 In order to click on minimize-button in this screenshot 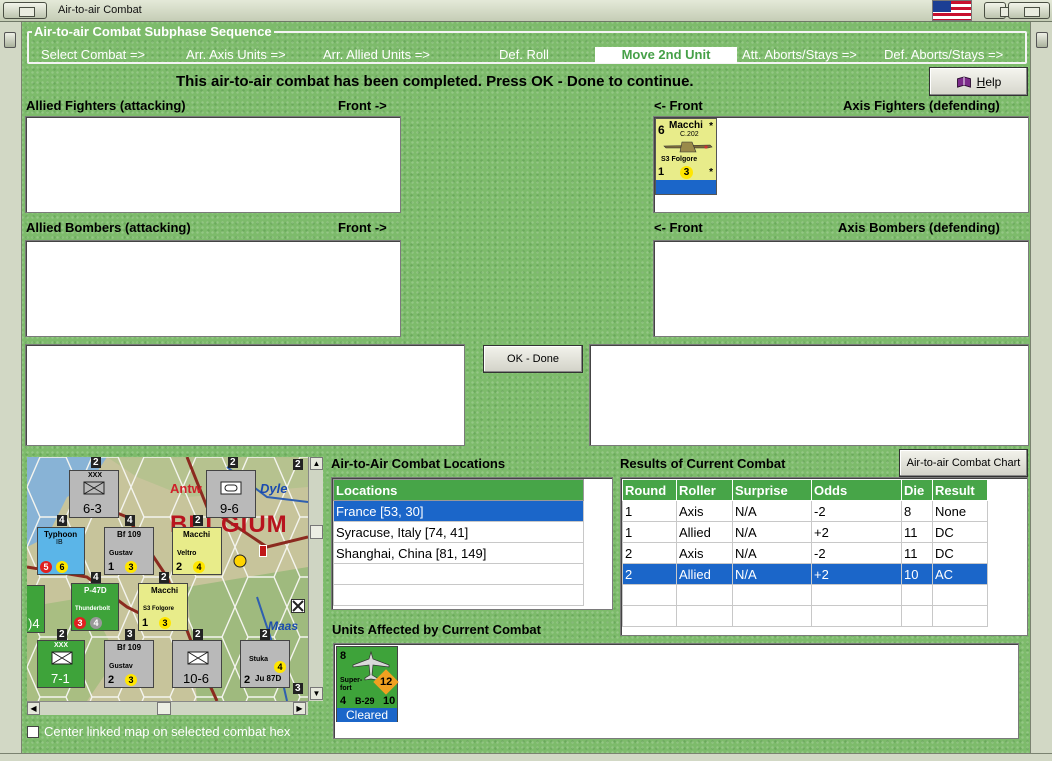, I will do `click(1000, 10)`.